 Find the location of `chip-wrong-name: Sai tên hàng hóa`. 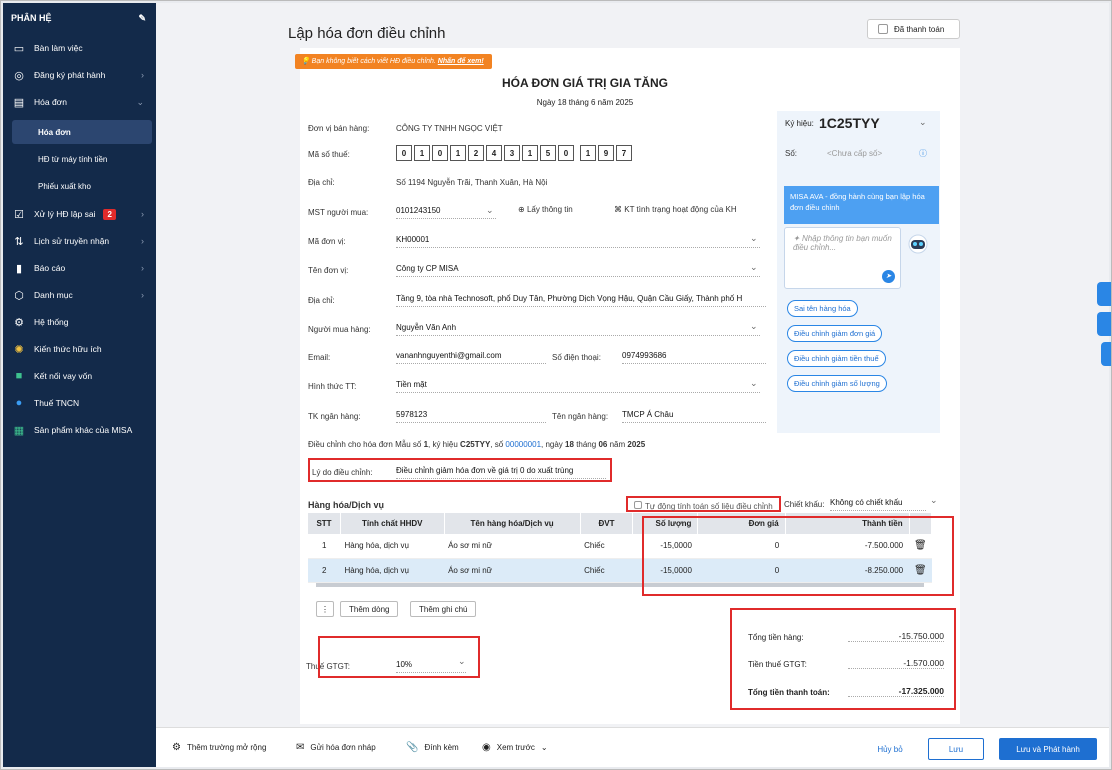

chip-wrong-name: Sai tên hàng hóa is located at coordinates (822, 308).